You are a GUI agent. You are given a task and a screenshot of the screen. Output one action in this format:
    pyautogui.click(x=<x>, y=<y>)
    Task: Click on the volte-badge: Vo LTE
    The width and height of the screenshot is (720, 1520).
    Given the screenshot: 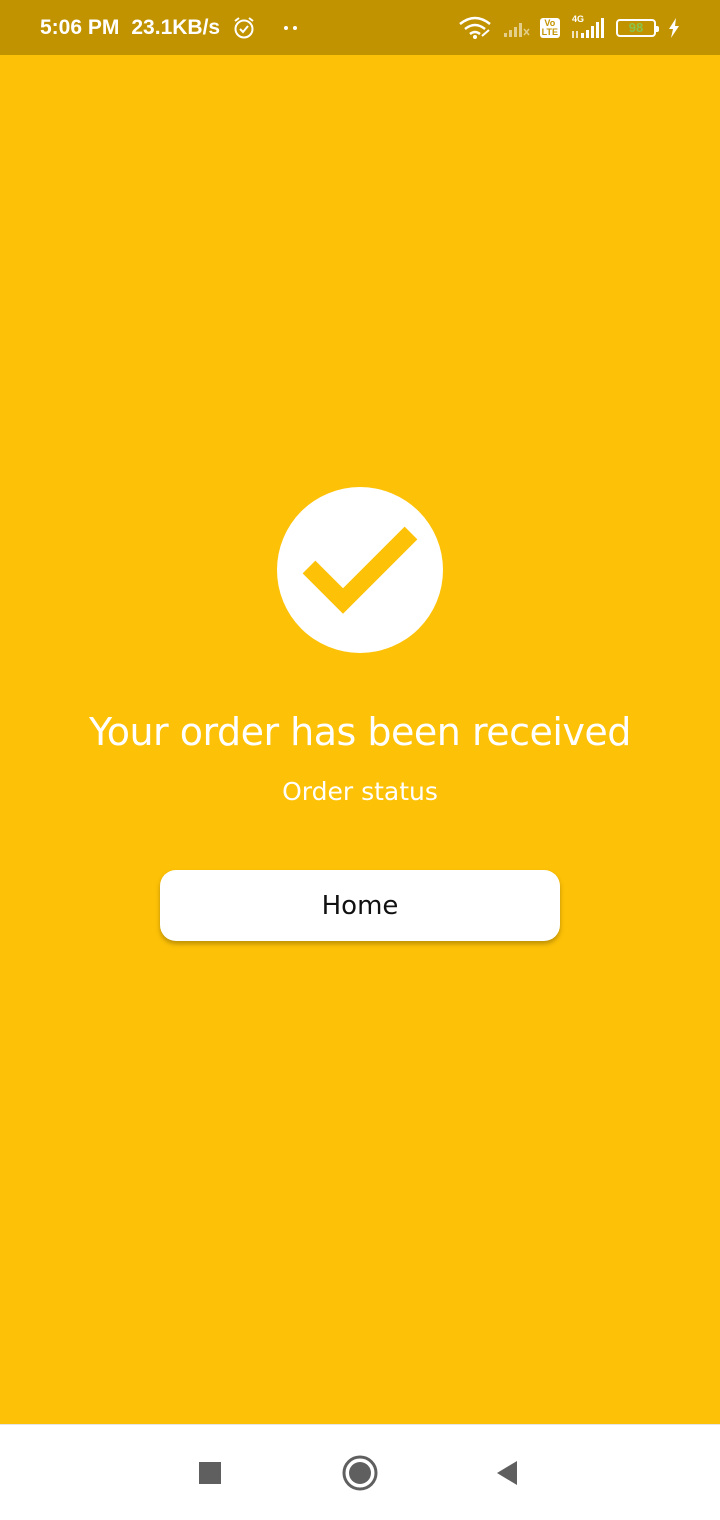 What is the action you would take?
    pyautogui.click(x=549, y=27)
    